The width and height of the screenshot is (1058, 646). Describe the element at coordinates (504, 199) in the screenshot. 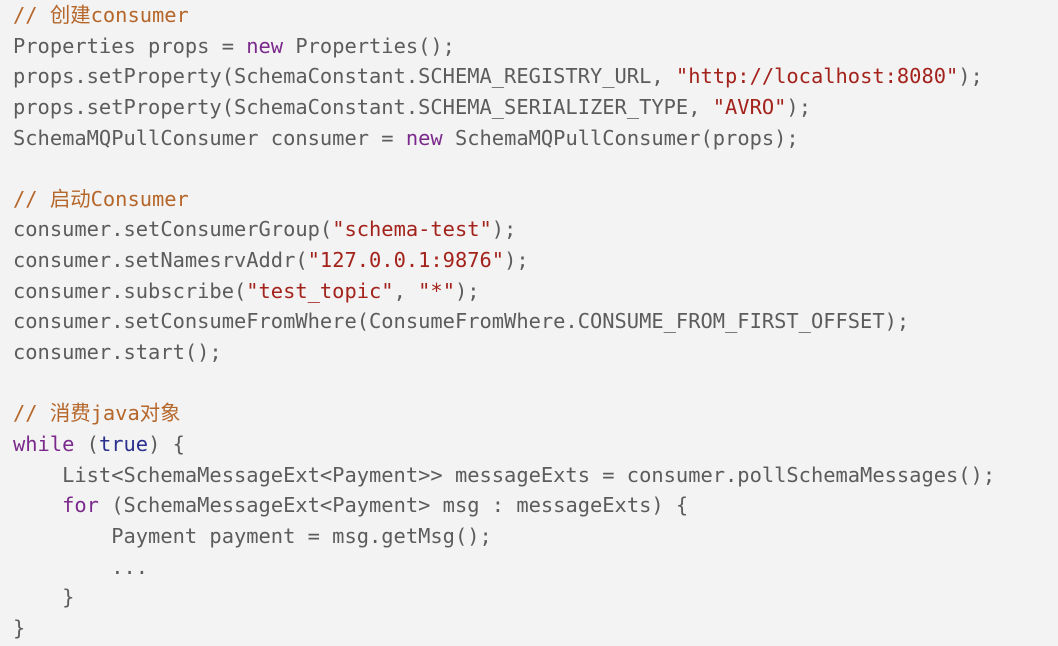

I see `code-line: // 启动Consumer` at that location.